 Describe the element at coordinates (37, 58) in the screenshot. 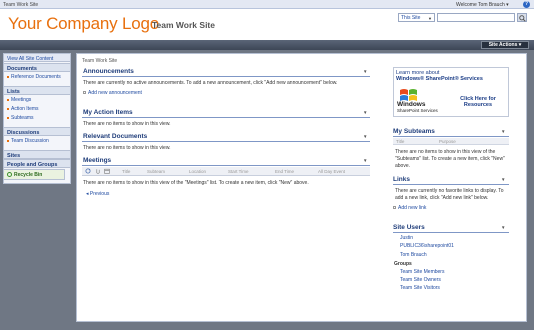

I see `view-all-site-content-link: View All Site Content` at that location.